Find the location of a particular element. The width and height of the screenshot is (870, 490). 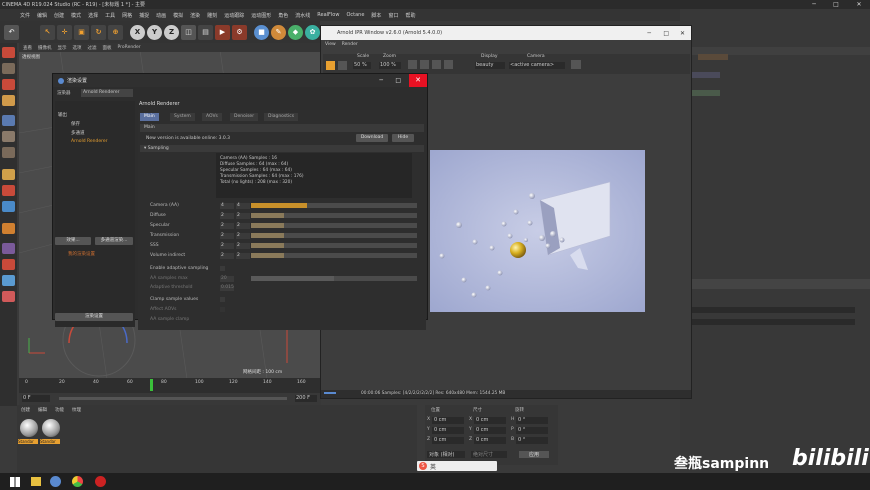

chrome-icon is located at coordinates (77, 481).